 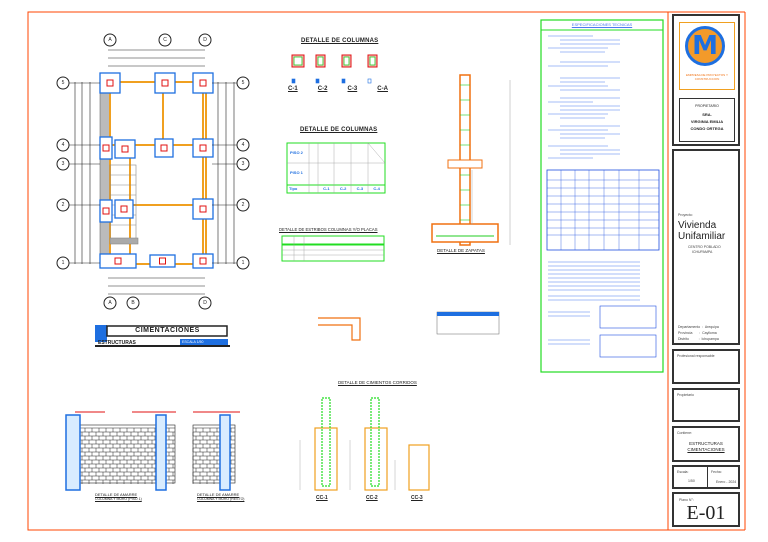 I want to click on column-type-labels: C-1 C-2 C-3 C-A, so click(x=338, y=89).